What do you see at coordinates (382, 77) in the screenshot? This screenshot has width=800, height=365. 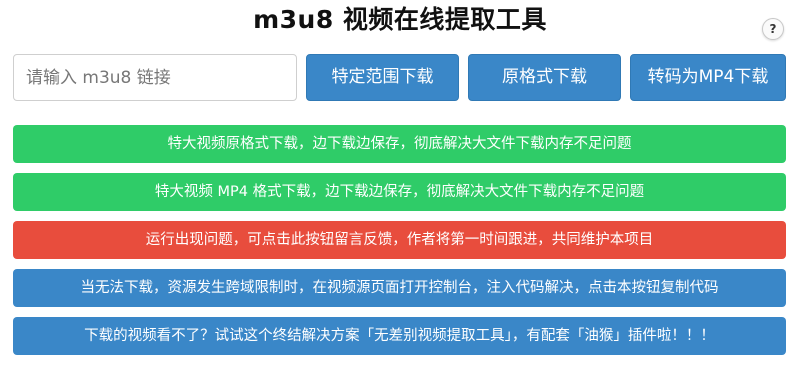 I see `range-download-button: 特定范围下载` at bounding box center [382, 77].